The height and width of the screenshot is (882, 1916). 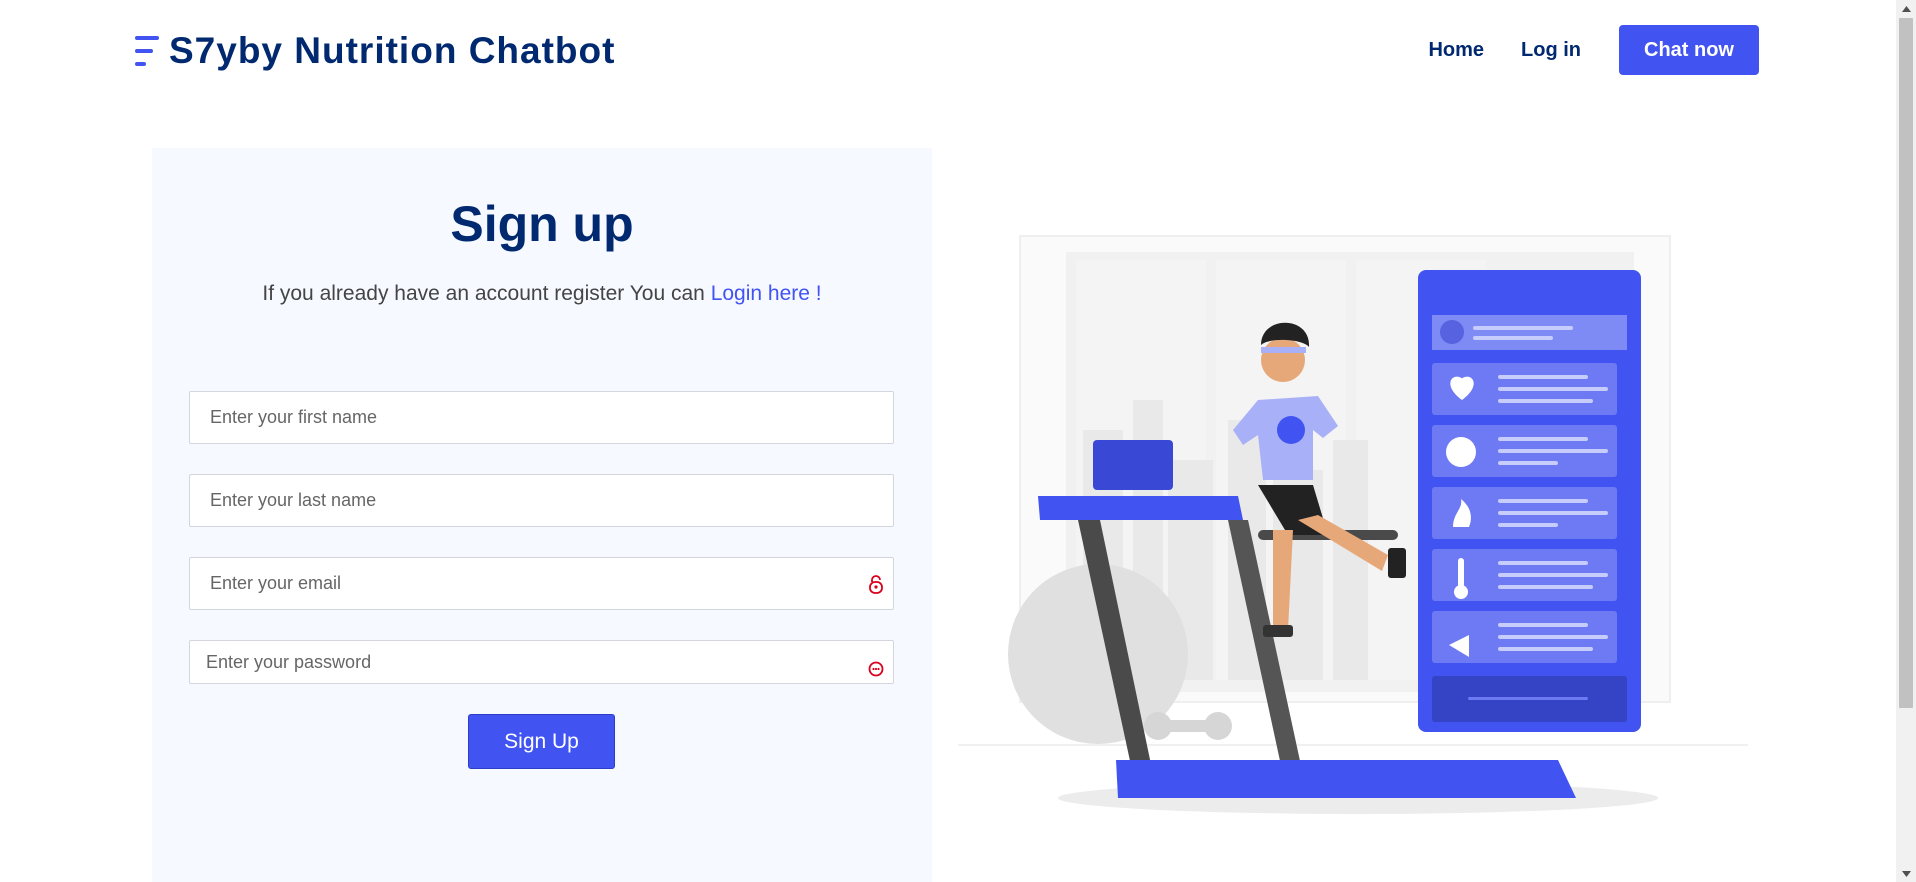 I want to click on brand-logo: S7yby Nutrition Chatbot, so click(x=375, y=51).